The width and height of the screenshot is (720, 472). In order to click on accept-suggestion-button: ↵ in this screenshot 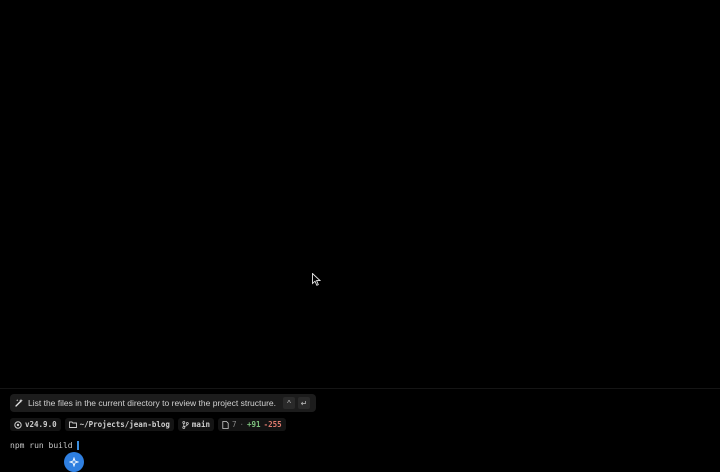, I will do `click(304, 403)`.